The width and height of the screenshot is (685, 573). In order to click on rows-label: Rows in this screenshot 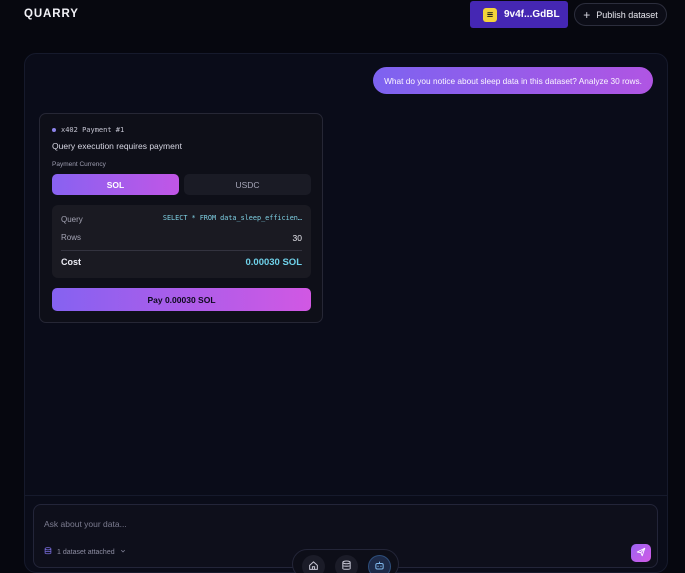, I will do `click(71, 237)`.